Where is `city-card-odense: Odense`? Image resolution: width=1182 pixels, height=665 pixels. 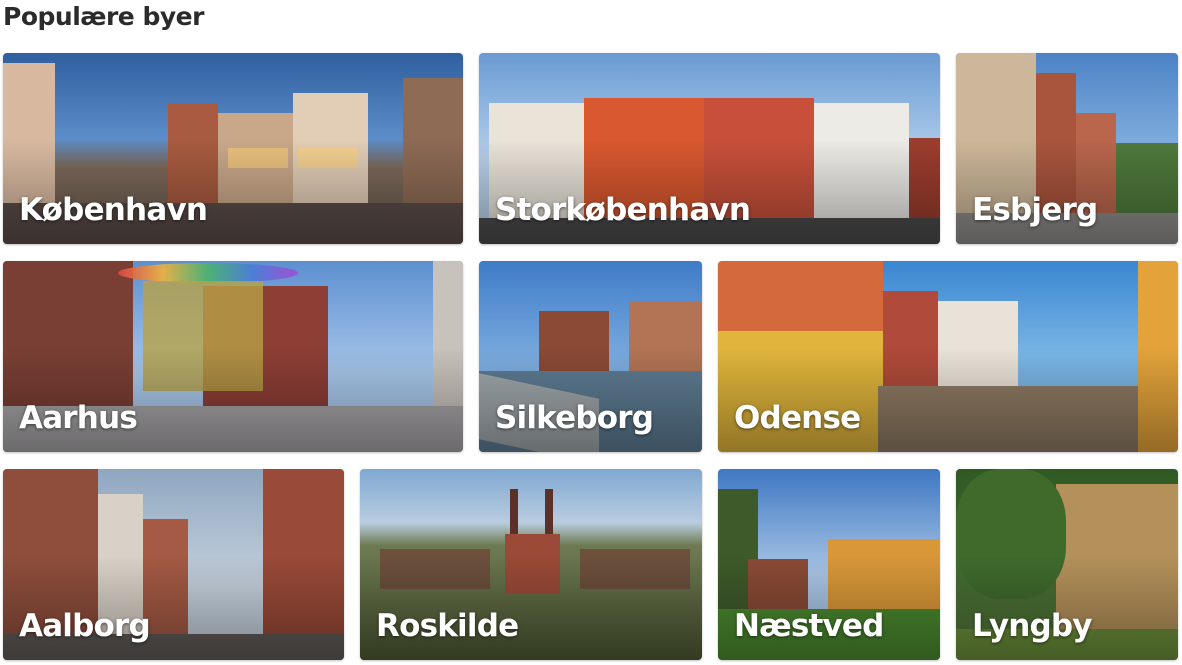 city-card-odense: Odense is located at coordinates (948, 356).